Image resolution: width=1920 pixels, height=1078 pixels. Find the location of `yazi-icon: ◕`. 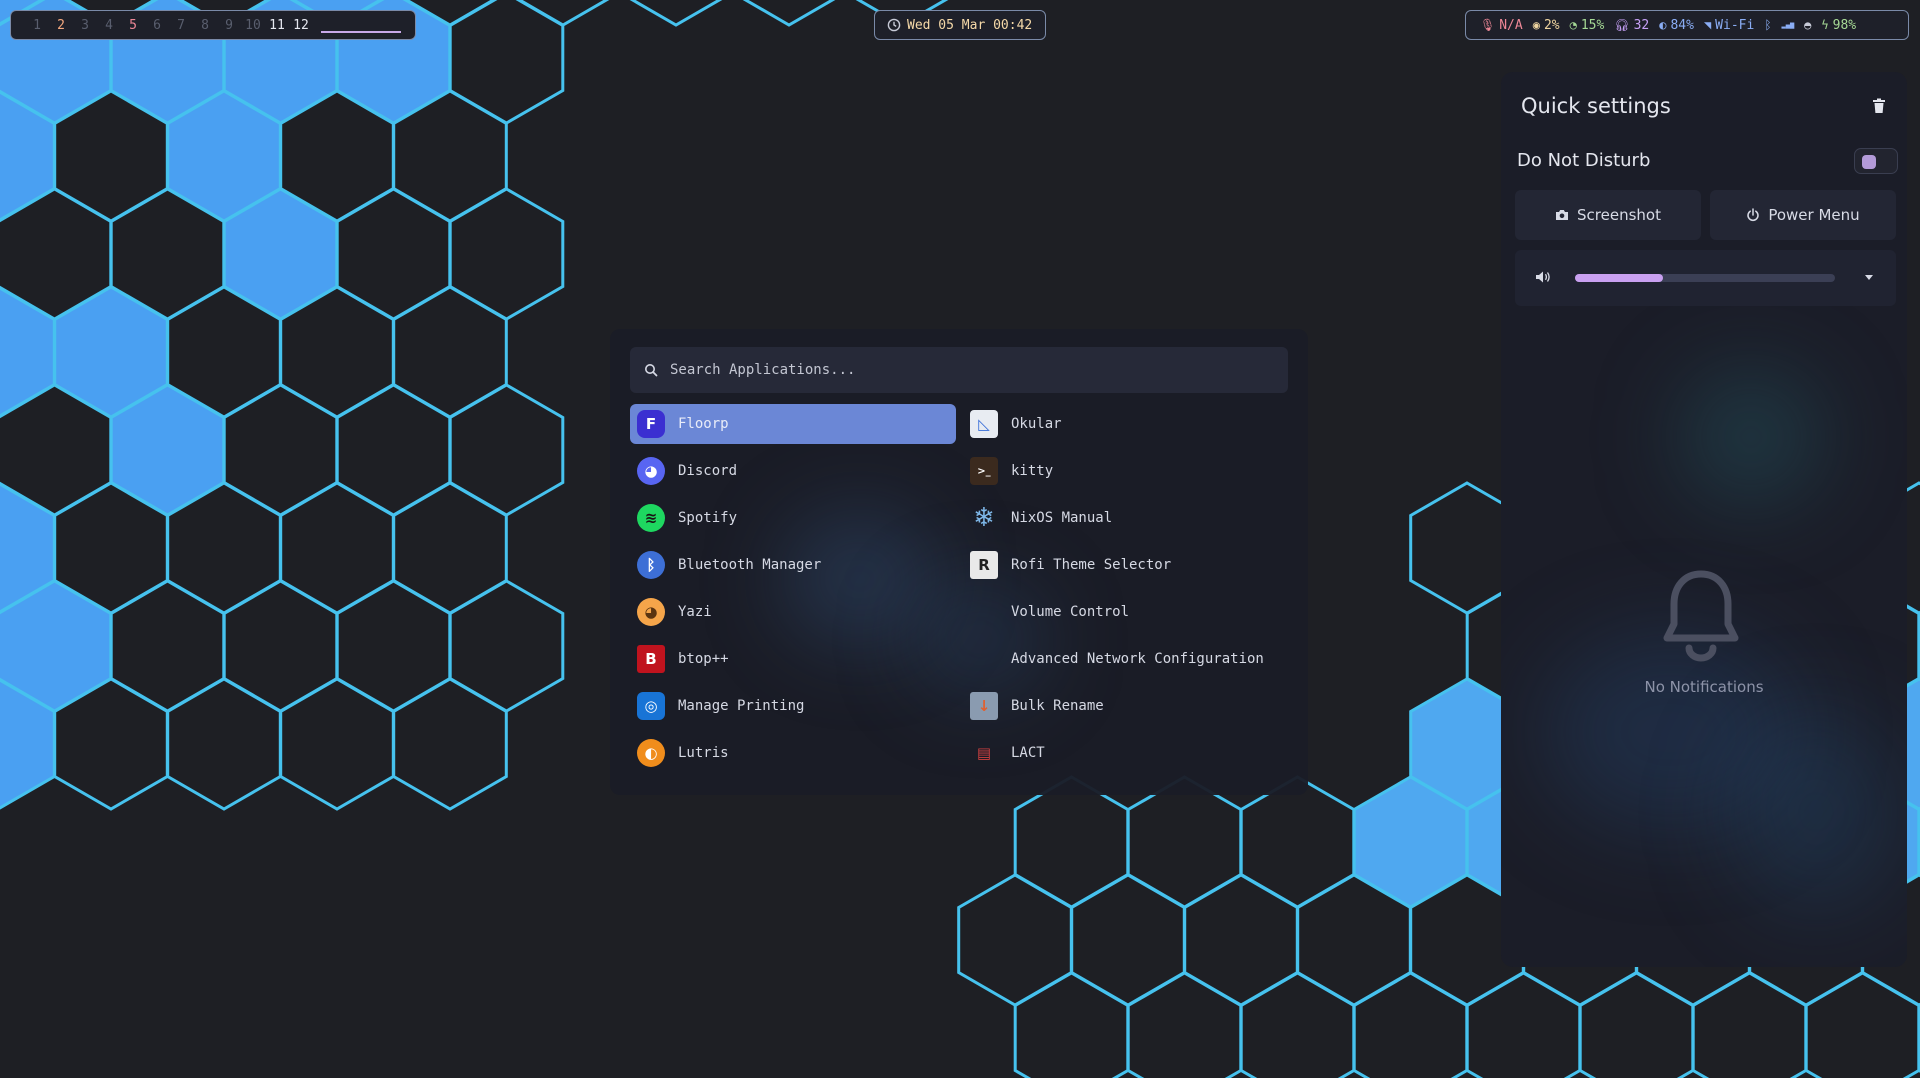

yazi-icon: ◕ is located at coordinates (651, 612).